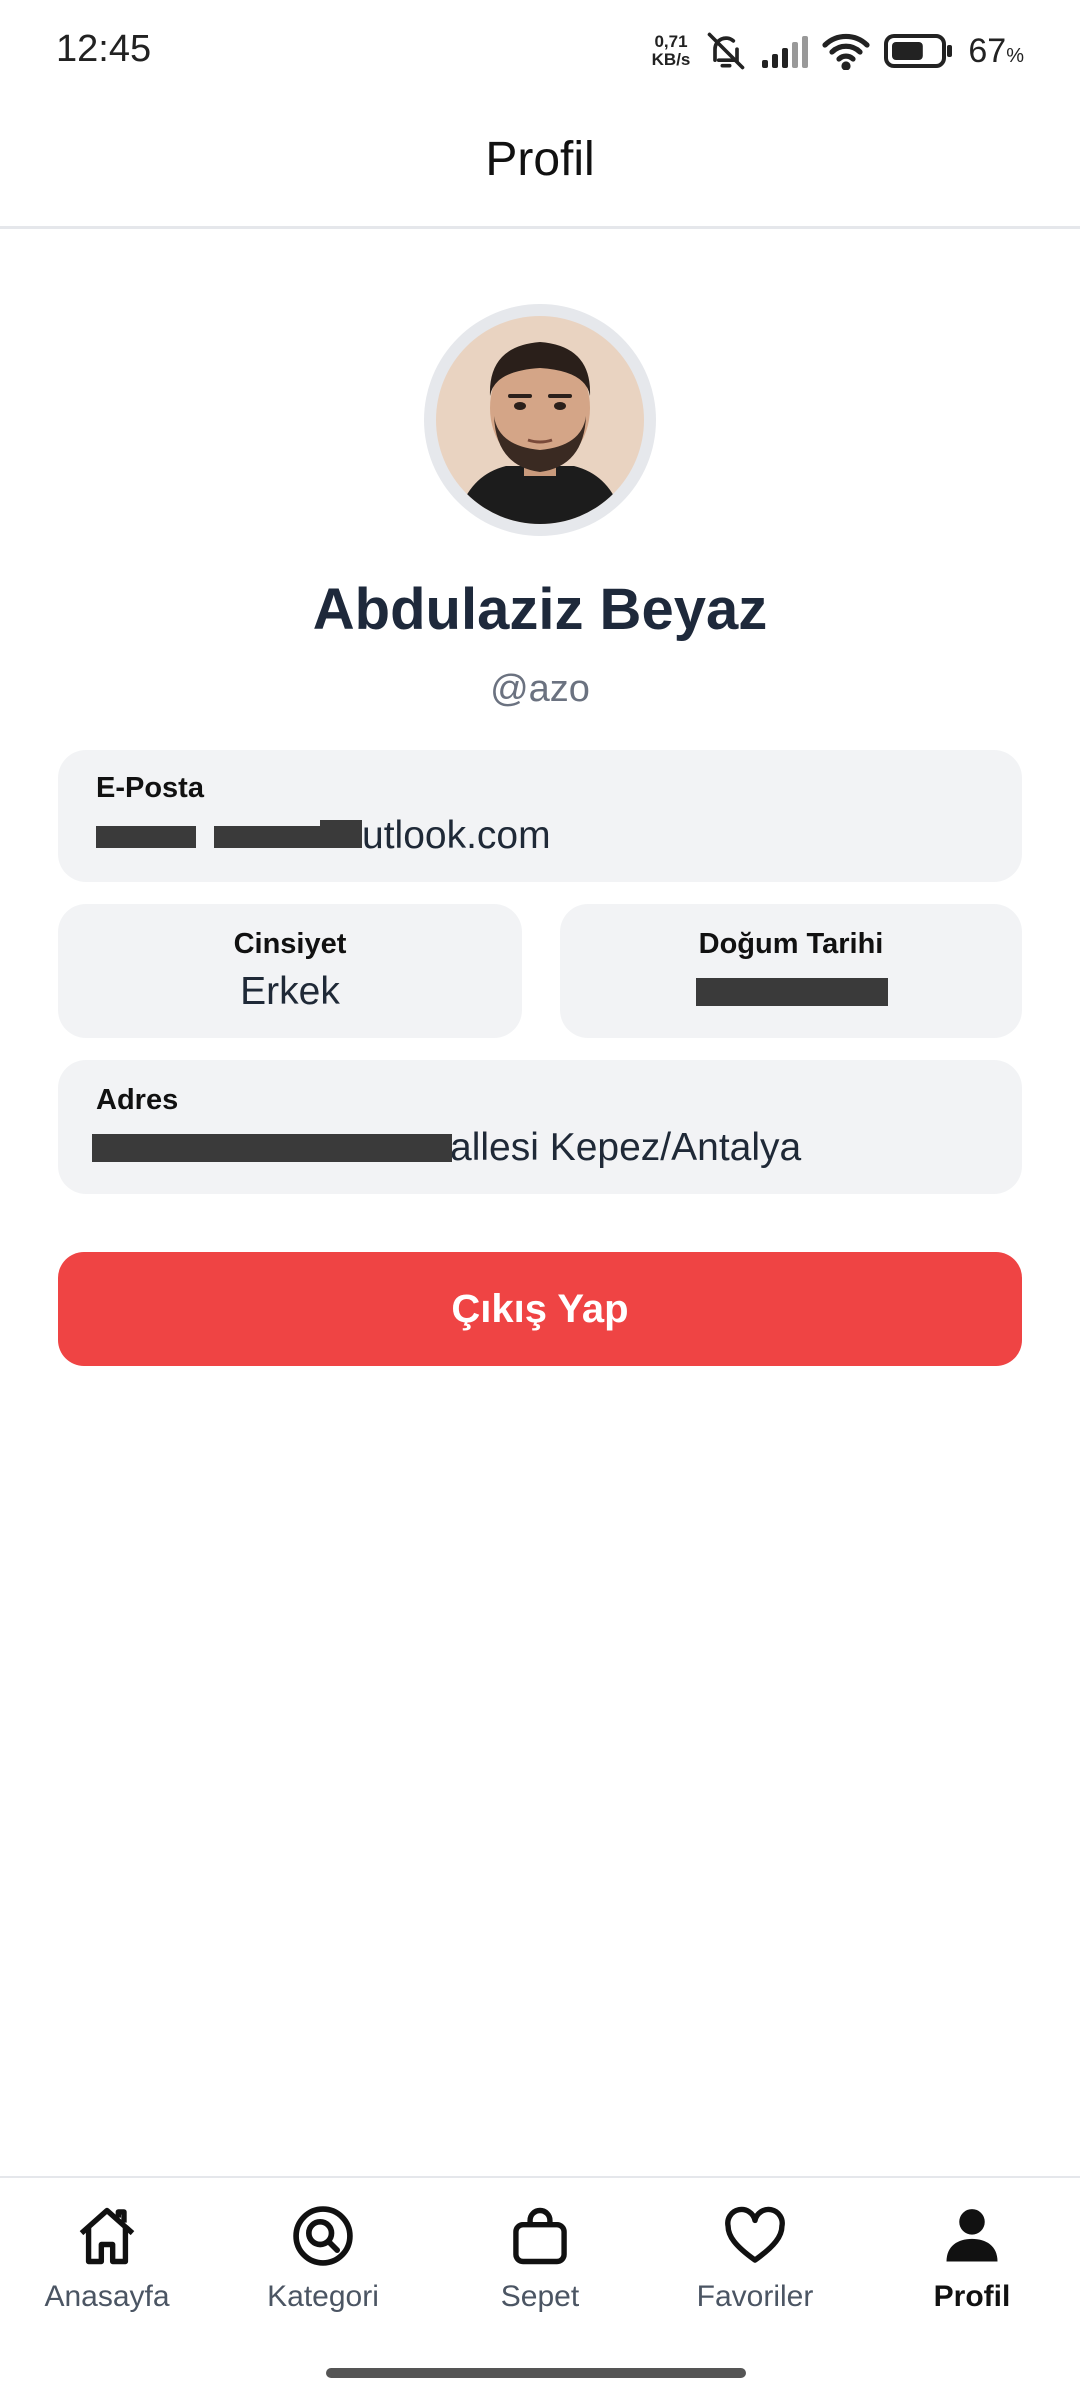 This screenshot has width=1080, height=2402. What do you see at coordinates (785, 52) in the screenshot?
I see `signal-icon` at bounding box center [785, 52].